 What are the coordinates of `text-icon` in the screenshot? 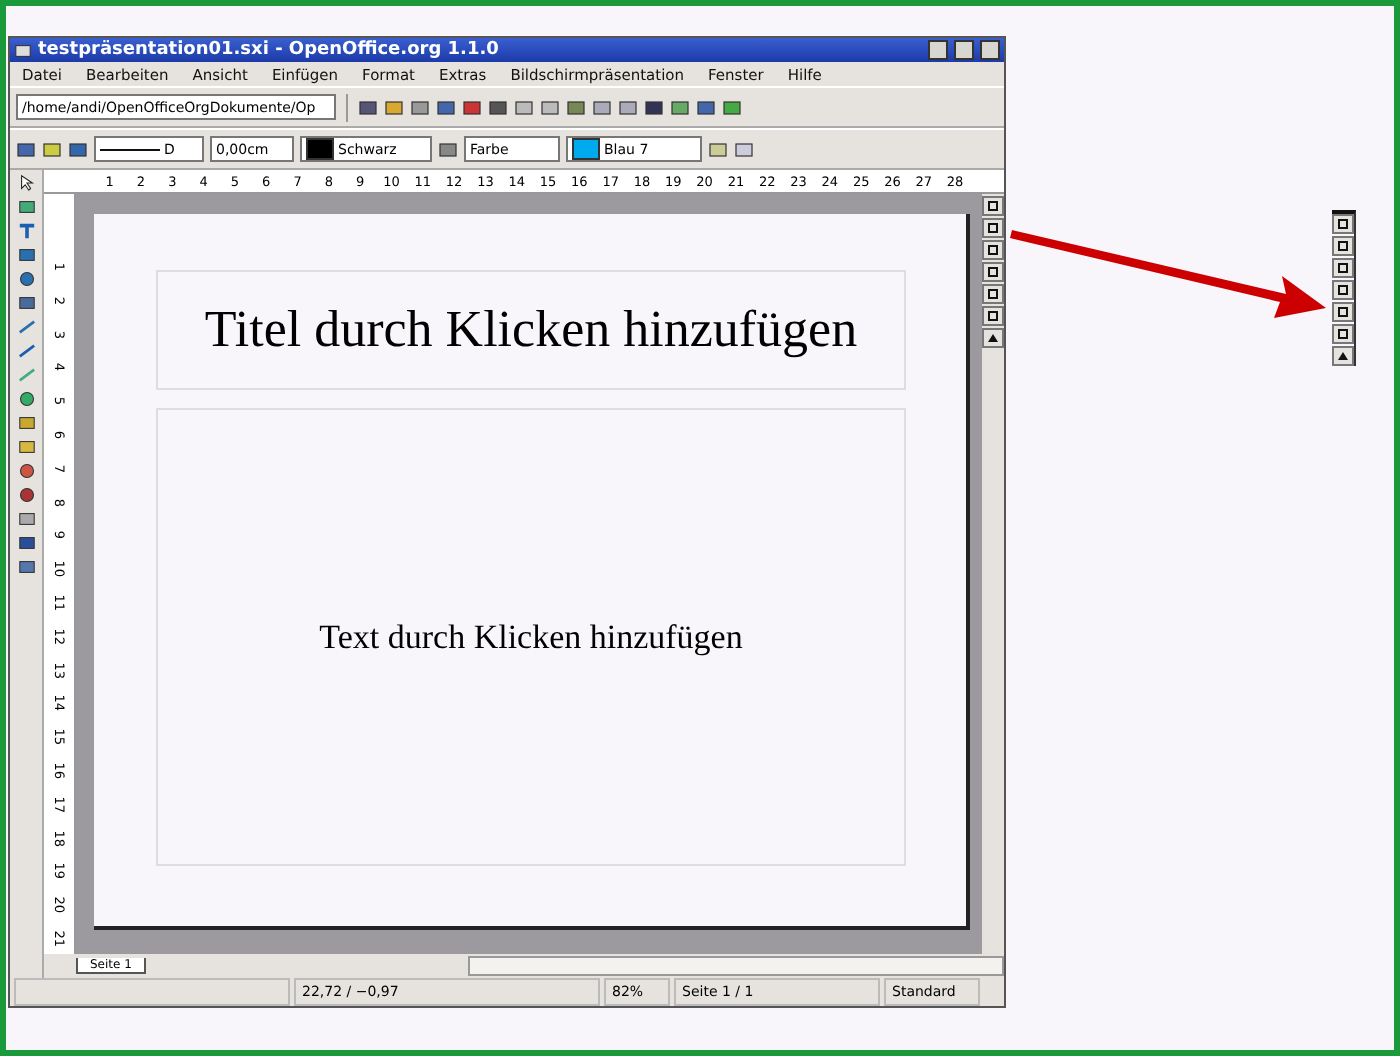 It's located at (26, 231).